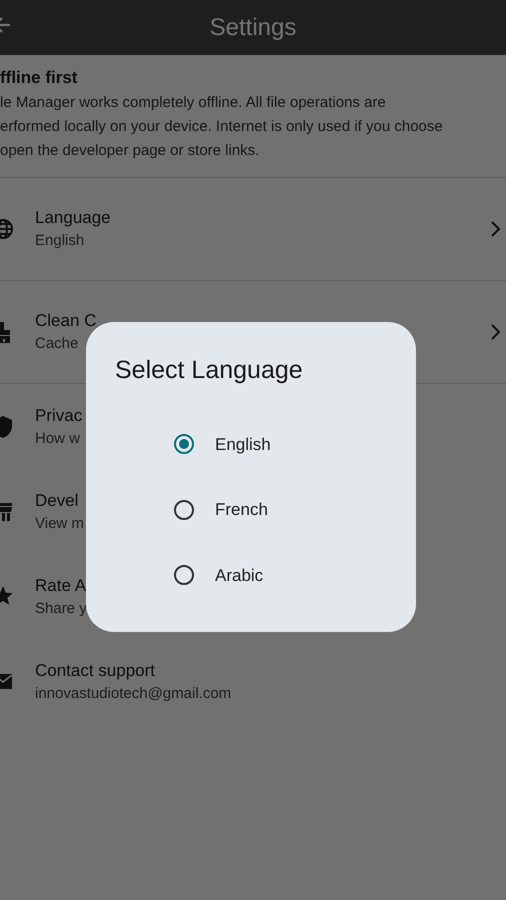  Describe the element at coordinates (253, 27) in the screenshot. I see `screen-title: Settings` at that location.